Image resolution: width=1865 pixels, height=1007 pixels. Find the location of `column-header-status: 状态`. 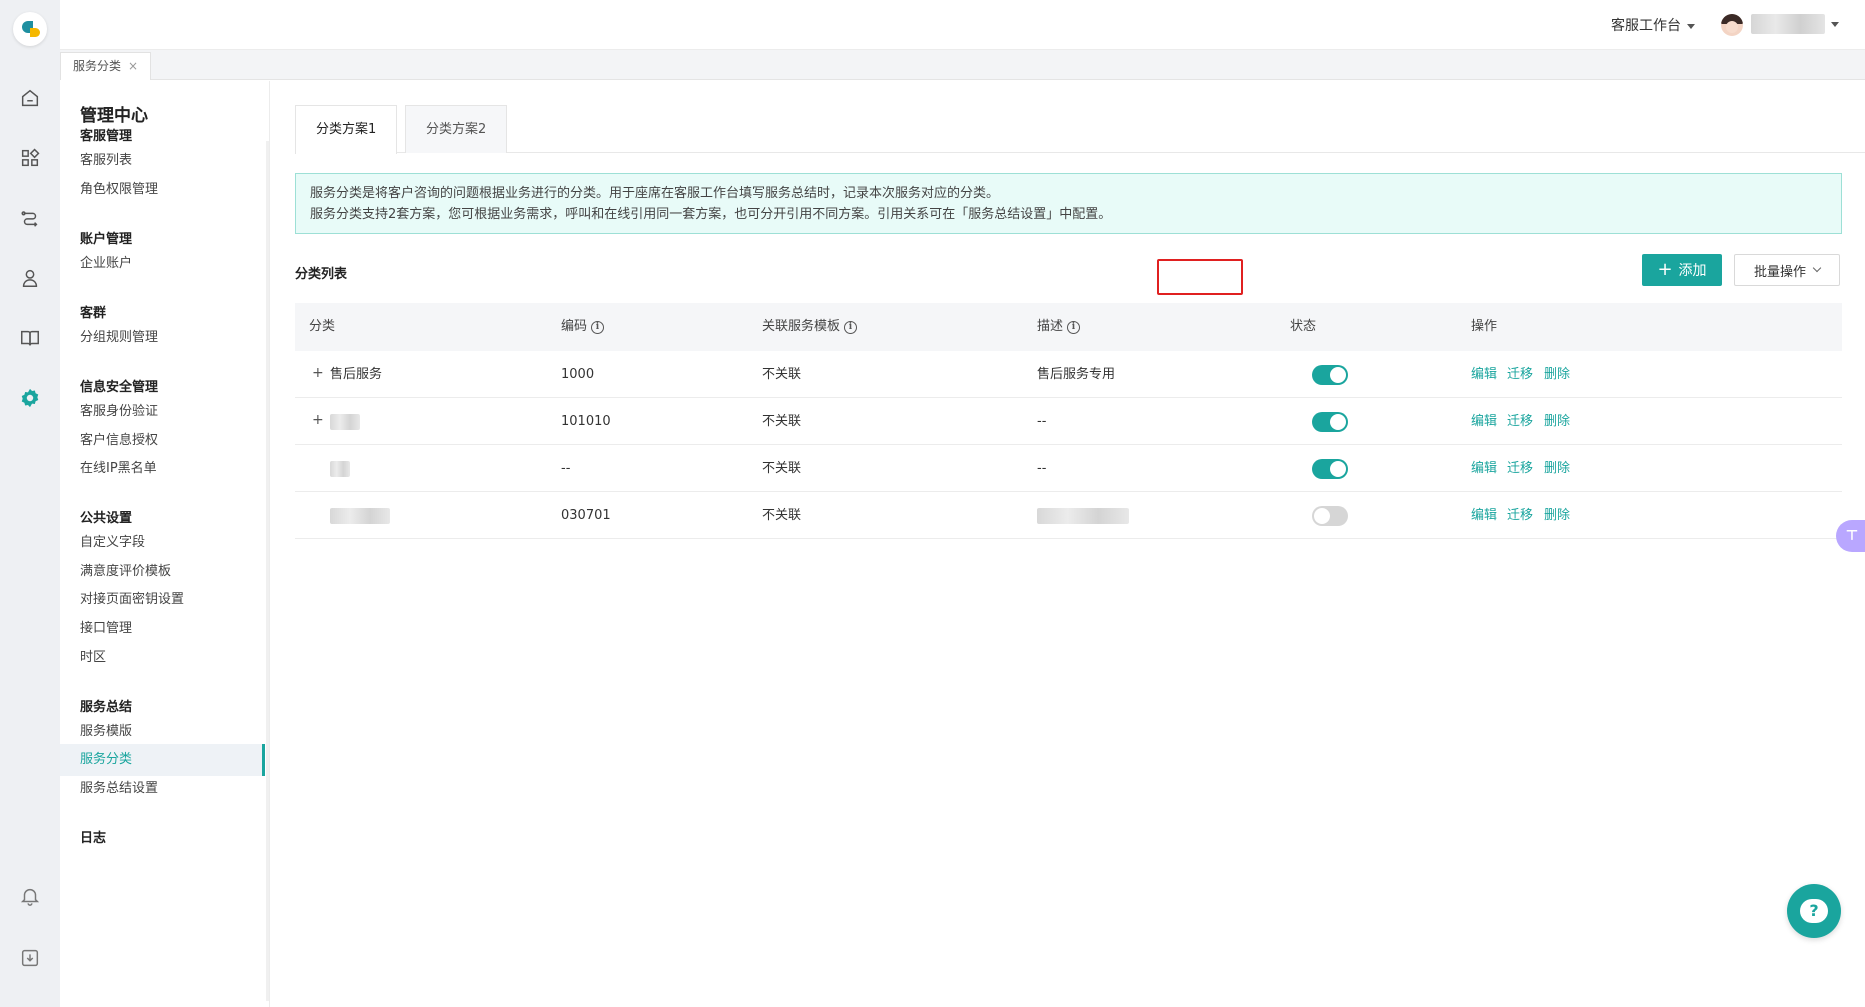

column-header-status: 状态 is located at coordinates (1303, 326).